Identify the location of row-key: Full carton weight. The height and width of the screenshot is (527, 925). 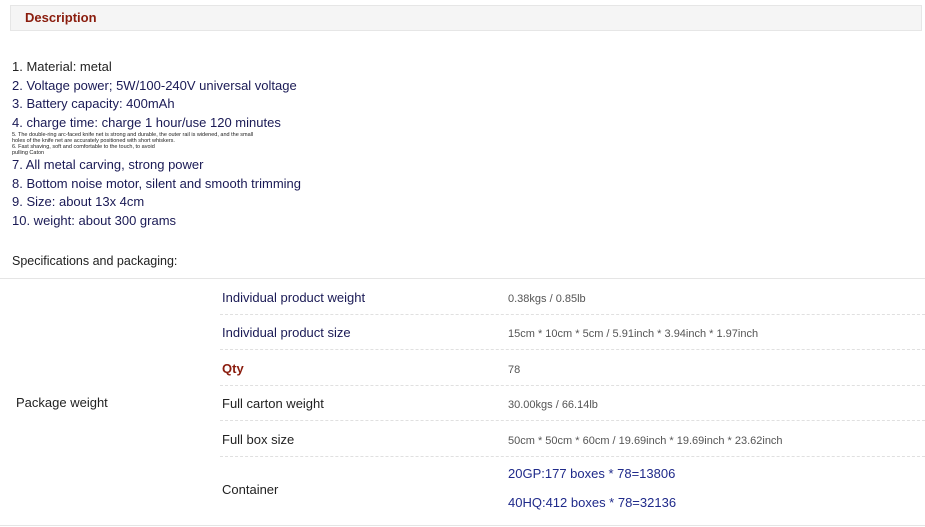
(273, 403).